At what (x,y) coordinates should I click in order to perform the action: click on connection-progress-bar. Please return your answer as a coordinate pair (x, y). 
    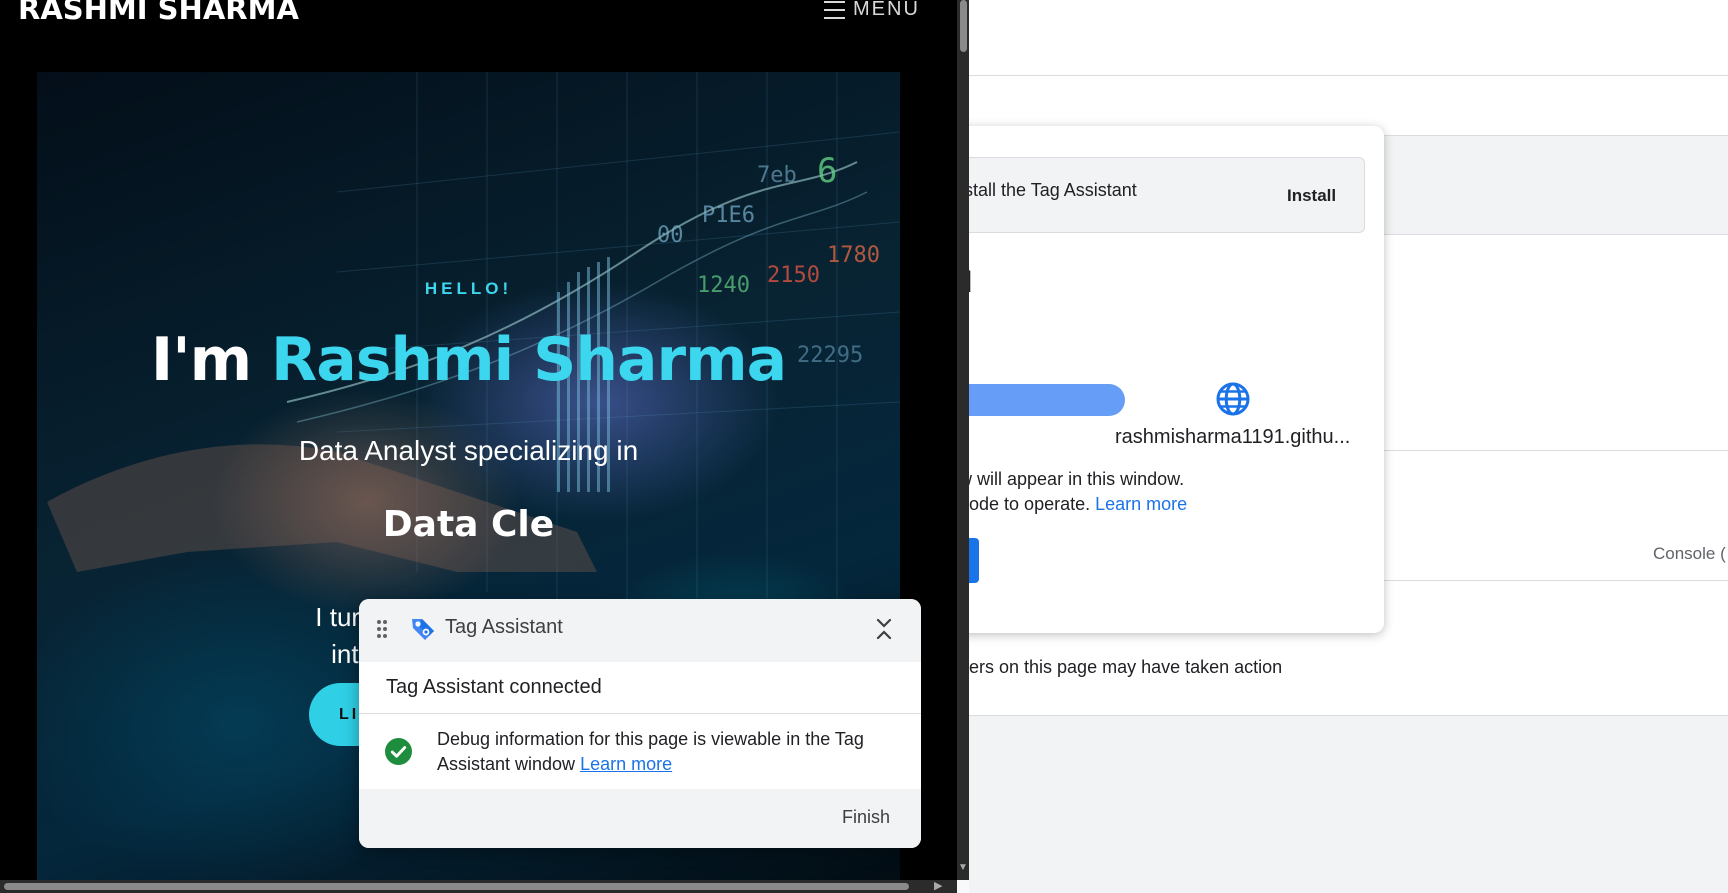
    Looking at the image, I should click on (1047, 400).